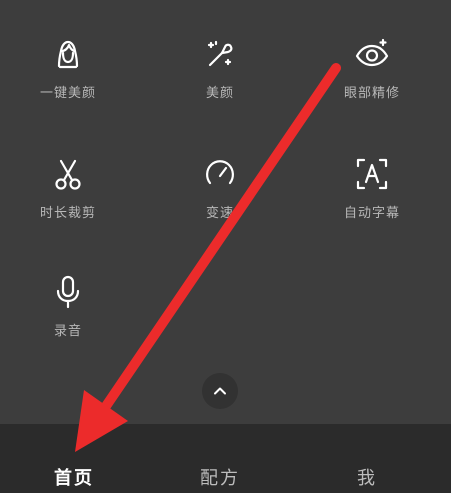 This screenshot has height=493, width=451. Describe the element at coordinates (372, 174) in the screenshot. I see `subtitle-frame-icon` at that location.